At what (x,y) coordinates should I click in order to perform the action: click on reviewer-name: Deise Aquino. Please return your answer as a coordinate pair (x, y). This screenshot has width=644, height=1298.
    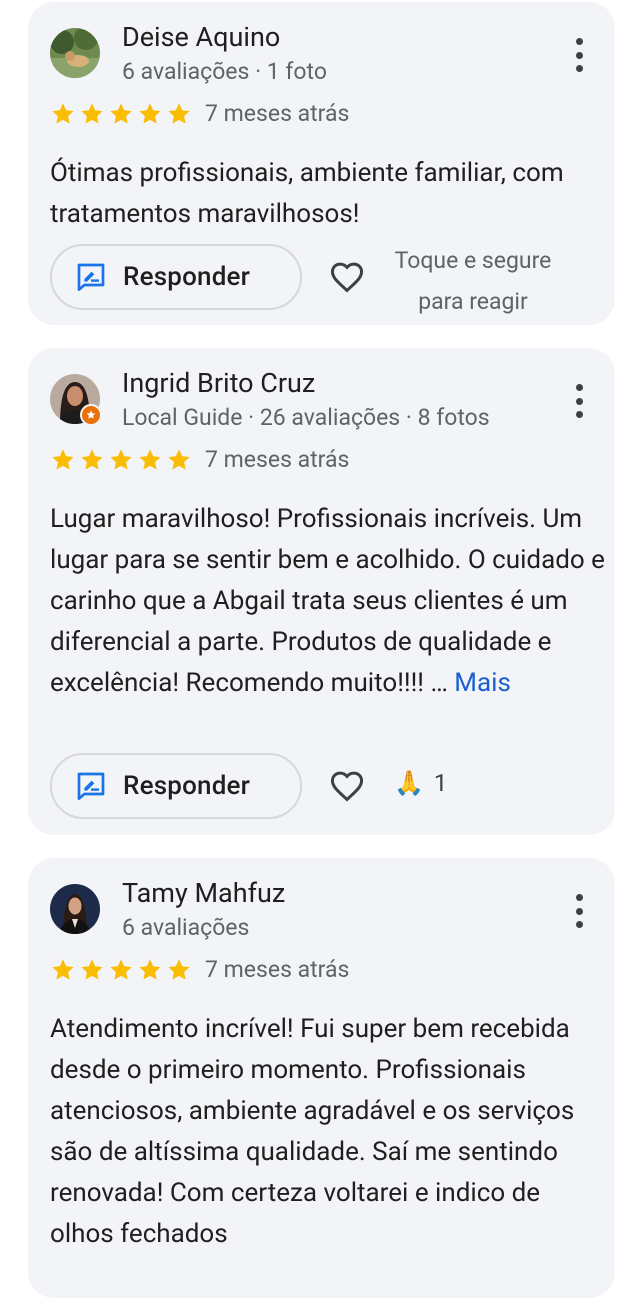
    Looking at the image, I should click on (201, 37).